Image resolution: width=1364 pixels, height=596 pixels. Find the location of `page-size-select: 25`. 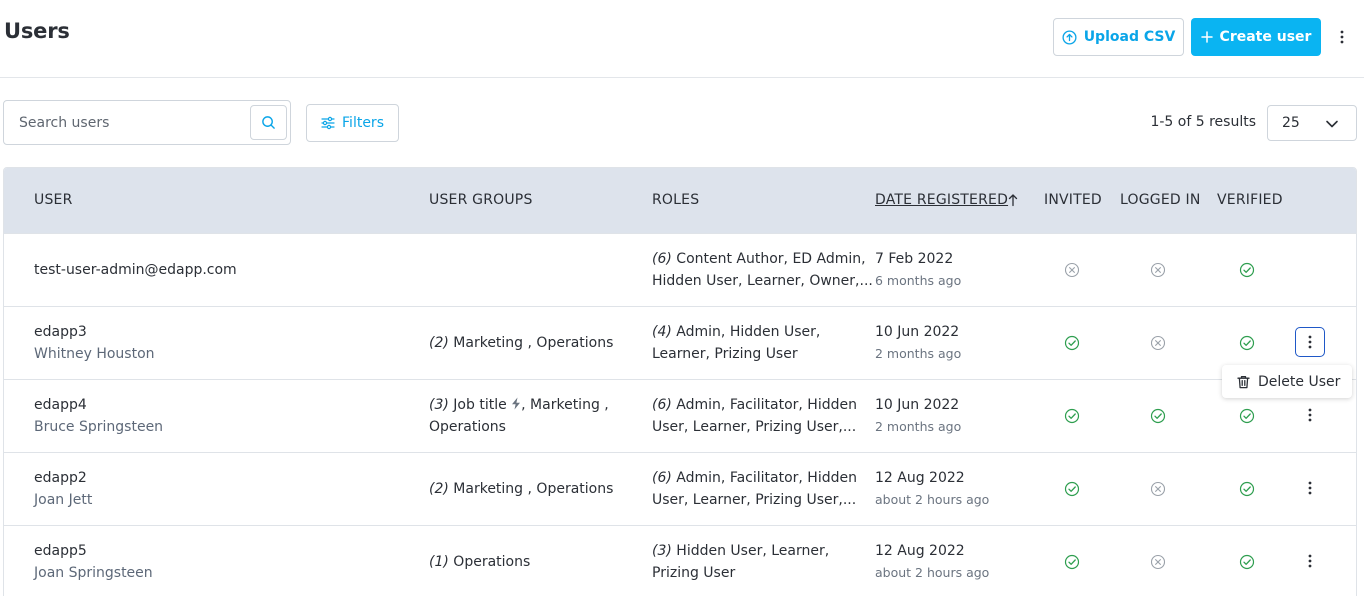

page-size-select: 25 is located at coordinates (1312, 123).